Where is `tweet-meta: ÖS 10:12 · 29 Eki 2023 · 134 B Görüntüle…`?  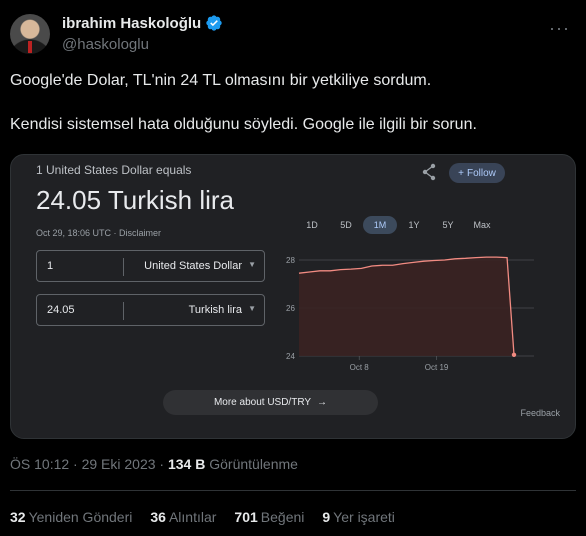 tweet-meta: ÖS 10:12 · 29 Eki 2023 · 134 B Görüntüle… is located at coordinates (154, 464).